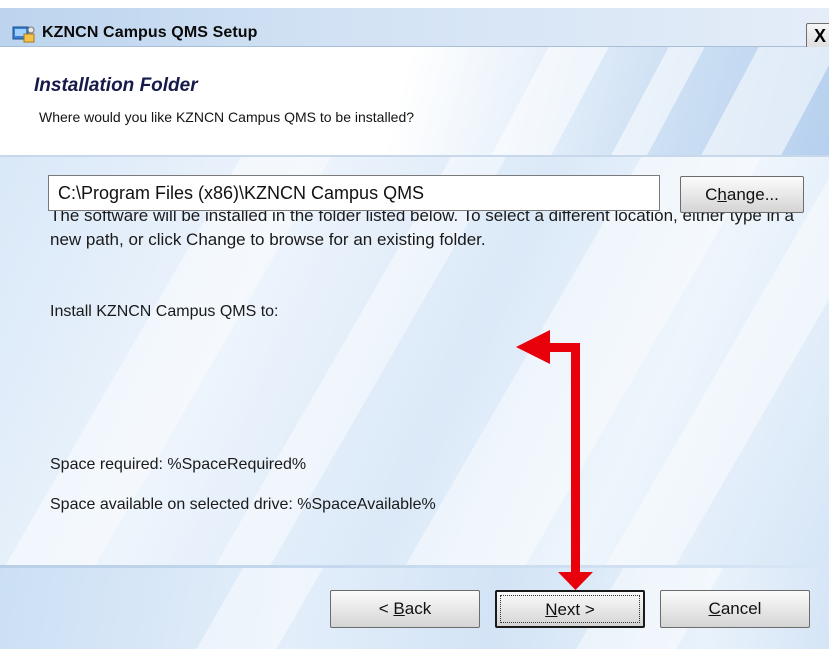  I want to click on back-button: < Back, so click(405, 609).